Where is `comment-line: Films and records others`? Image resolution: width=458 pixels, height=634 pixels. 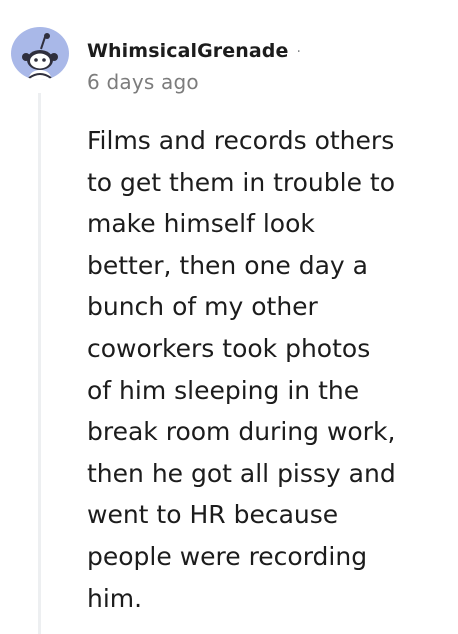
comment-line: Films and records others is located at coordinates (241, 140).